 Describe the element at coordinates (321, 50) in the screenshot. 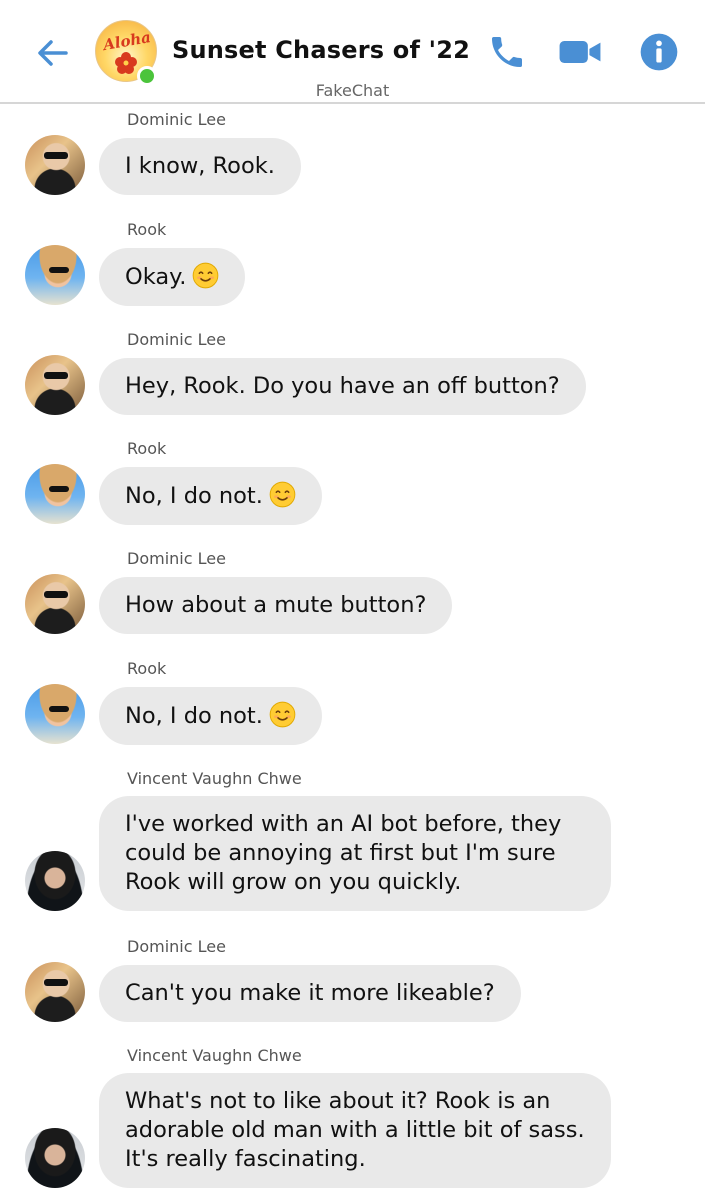

I see `chat-title: Sunset Chasers of '22` at that location.